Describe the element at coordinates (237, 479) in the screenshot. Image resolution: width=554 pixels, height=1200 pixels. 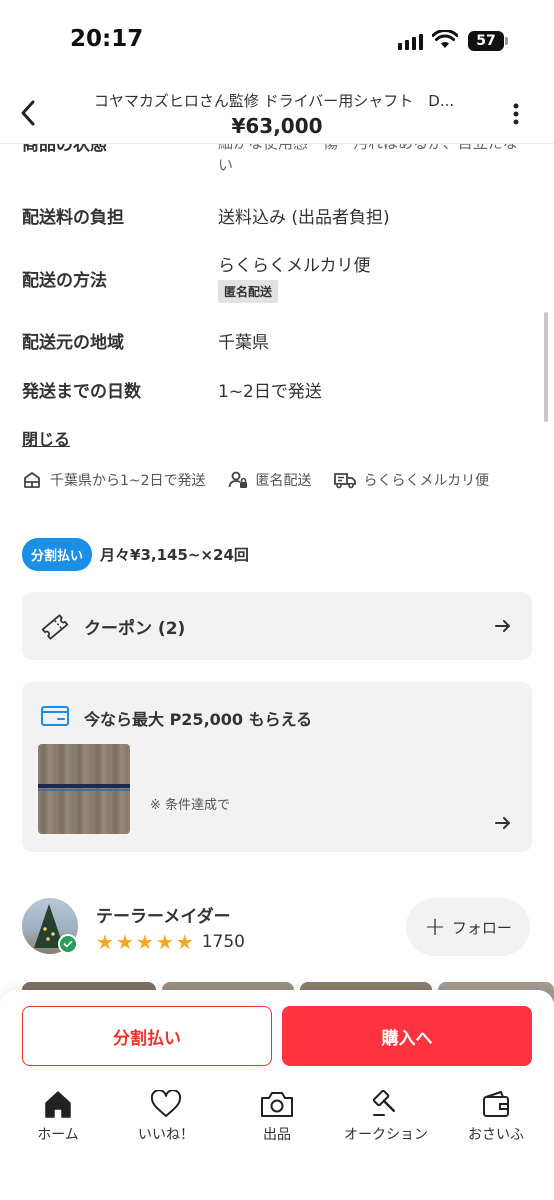
I see `anonymous-user-icon` at that location.